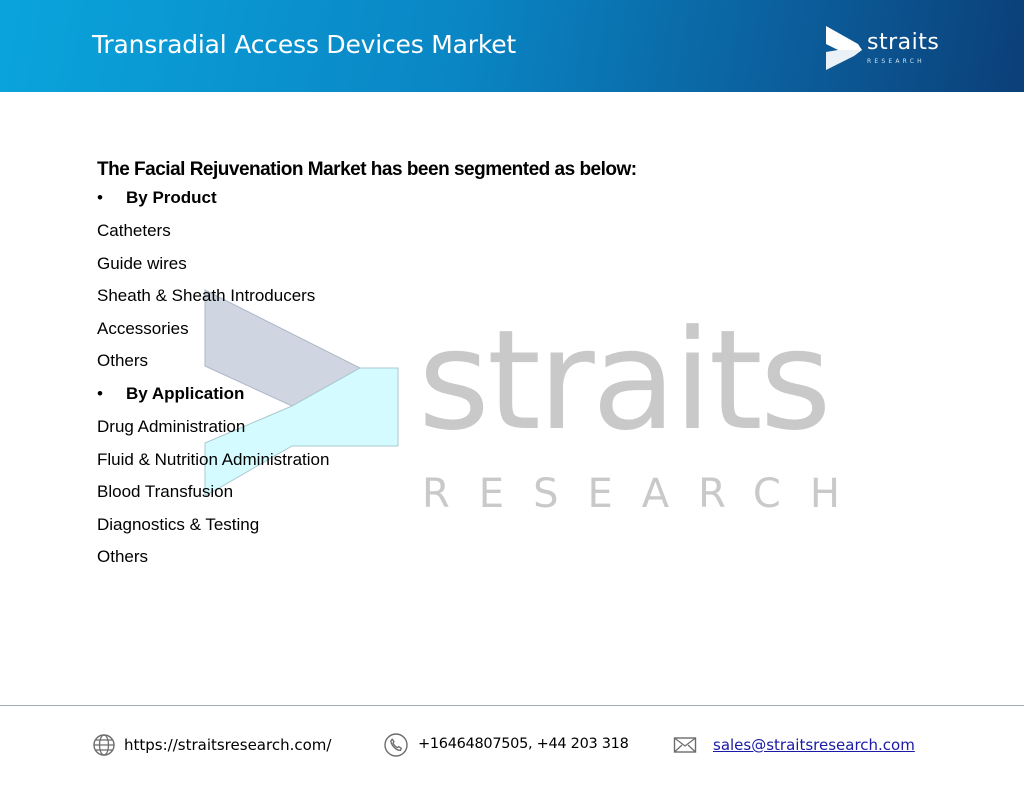 The image size is (1024, 791). Describe the element at coordinates (903, 42) in the screenshot. I see `brand-wordmark: straits` at that location.